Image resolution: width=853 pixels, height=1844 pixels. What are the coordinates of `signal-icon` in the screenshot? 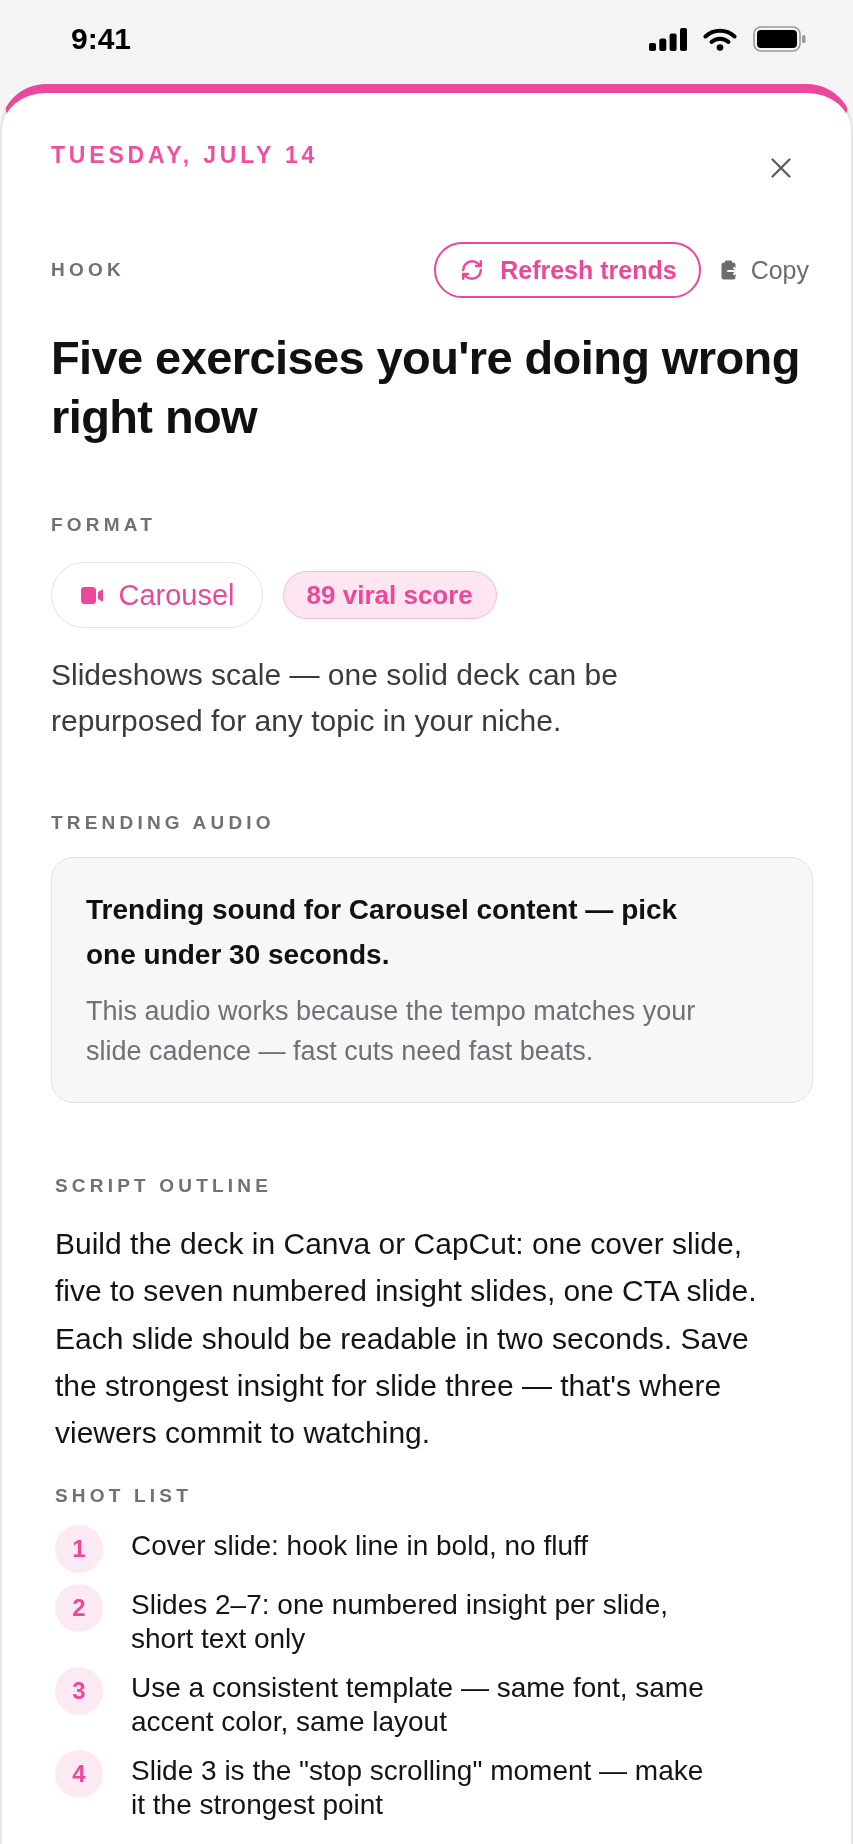 It's located at (668, 39).